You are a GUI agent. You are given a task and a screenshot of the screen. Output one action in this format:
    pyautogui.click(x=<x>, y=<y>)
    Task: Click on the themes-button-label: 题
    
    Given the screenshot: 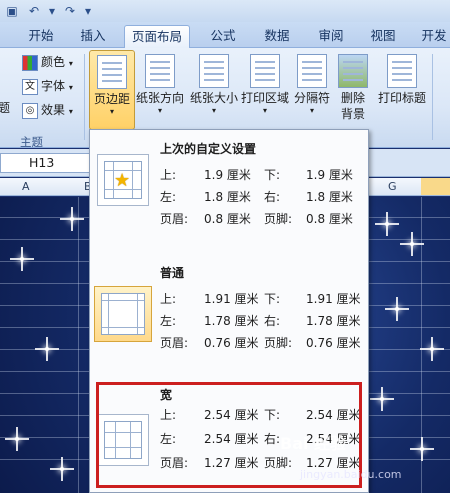 What is the action you would take?
    pyautogui.click(x=5, y=108)
    